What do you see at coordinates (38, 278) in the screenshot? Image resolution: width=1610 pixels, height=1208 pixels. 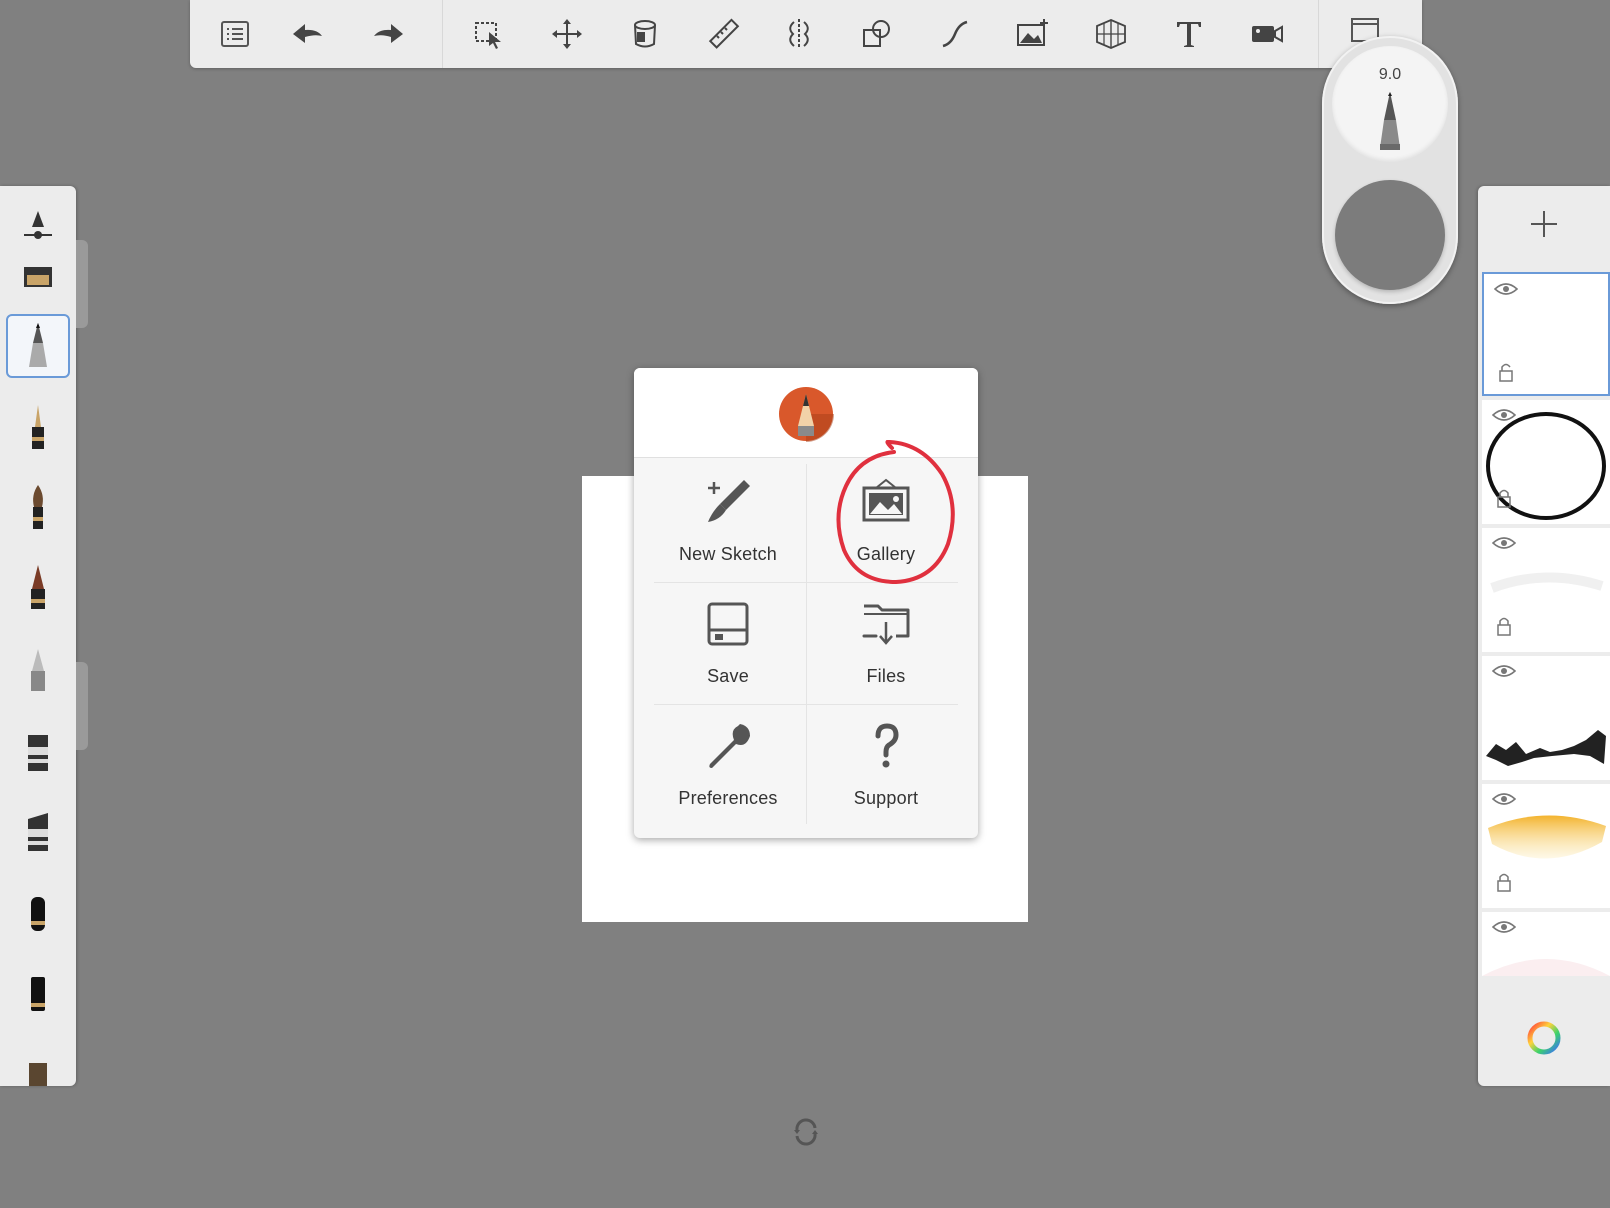 I see `marker-icon` at bounding box center [38, 278].